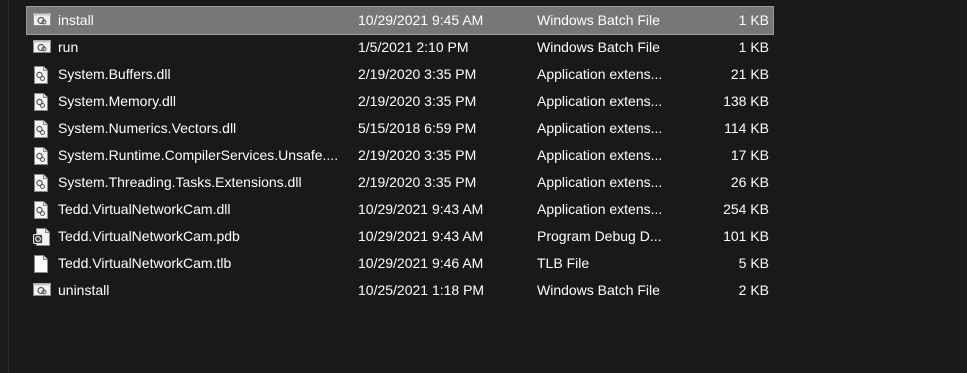 Image resolution: width=967 pixels, height=373 pixels. I want to click on file-name: run, so click(68, 47).